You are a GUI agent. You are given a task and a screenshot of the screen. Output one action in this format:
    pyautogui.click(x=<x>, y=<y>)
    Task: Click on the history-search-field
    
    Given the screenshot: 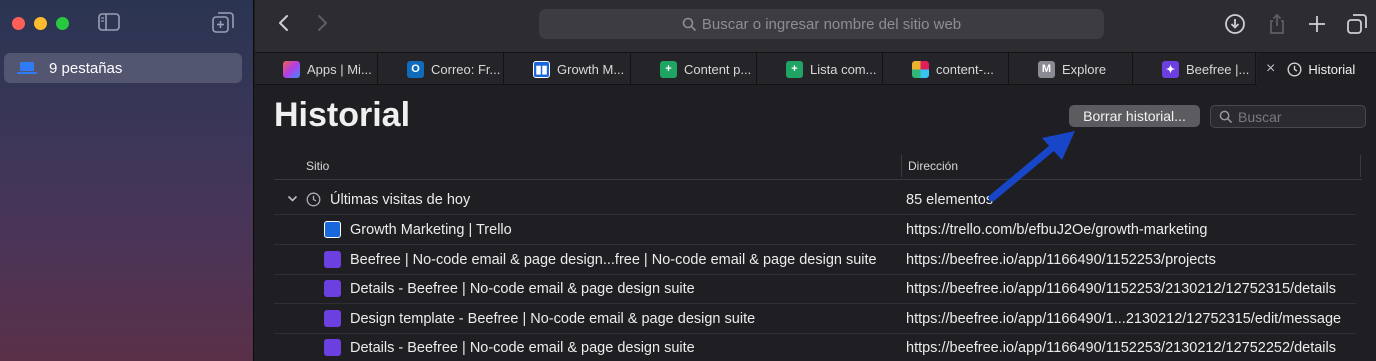 What is the action you would take?
    pyautogui.click(x=1288, y=116)
    